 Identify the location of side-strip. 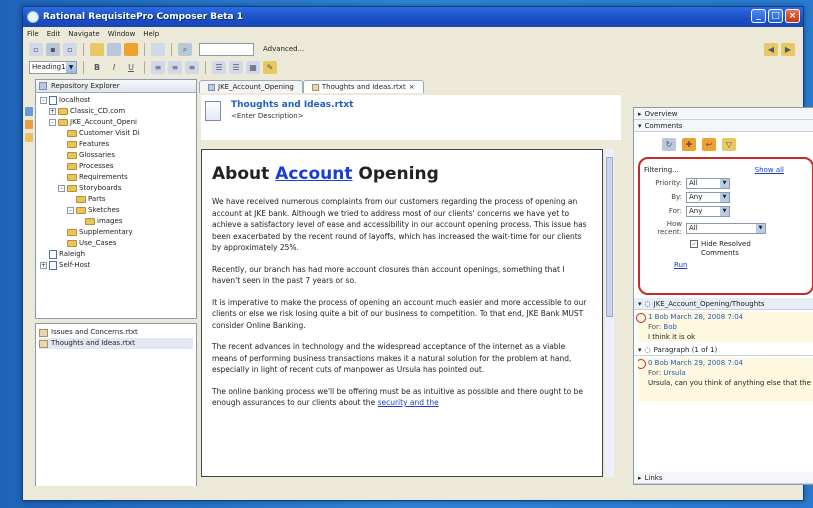
(29, 287).